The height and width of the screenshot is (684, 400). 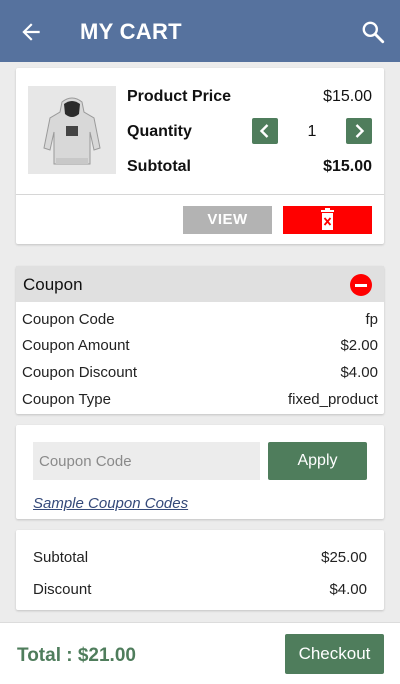 I want to click on chevron-left-icon, so click(x=264, y=131).